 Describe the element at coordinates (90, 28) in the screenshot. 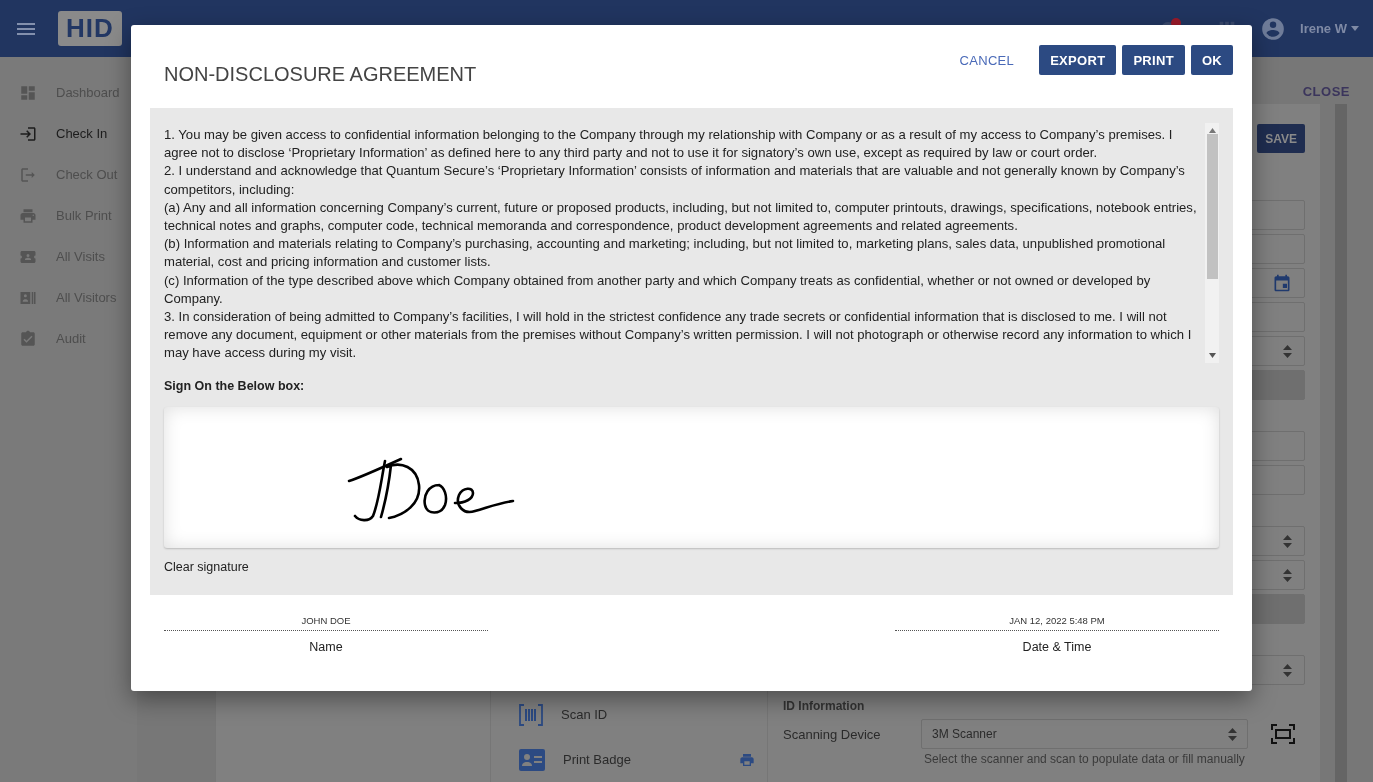

I see `logo: HID` at that location.